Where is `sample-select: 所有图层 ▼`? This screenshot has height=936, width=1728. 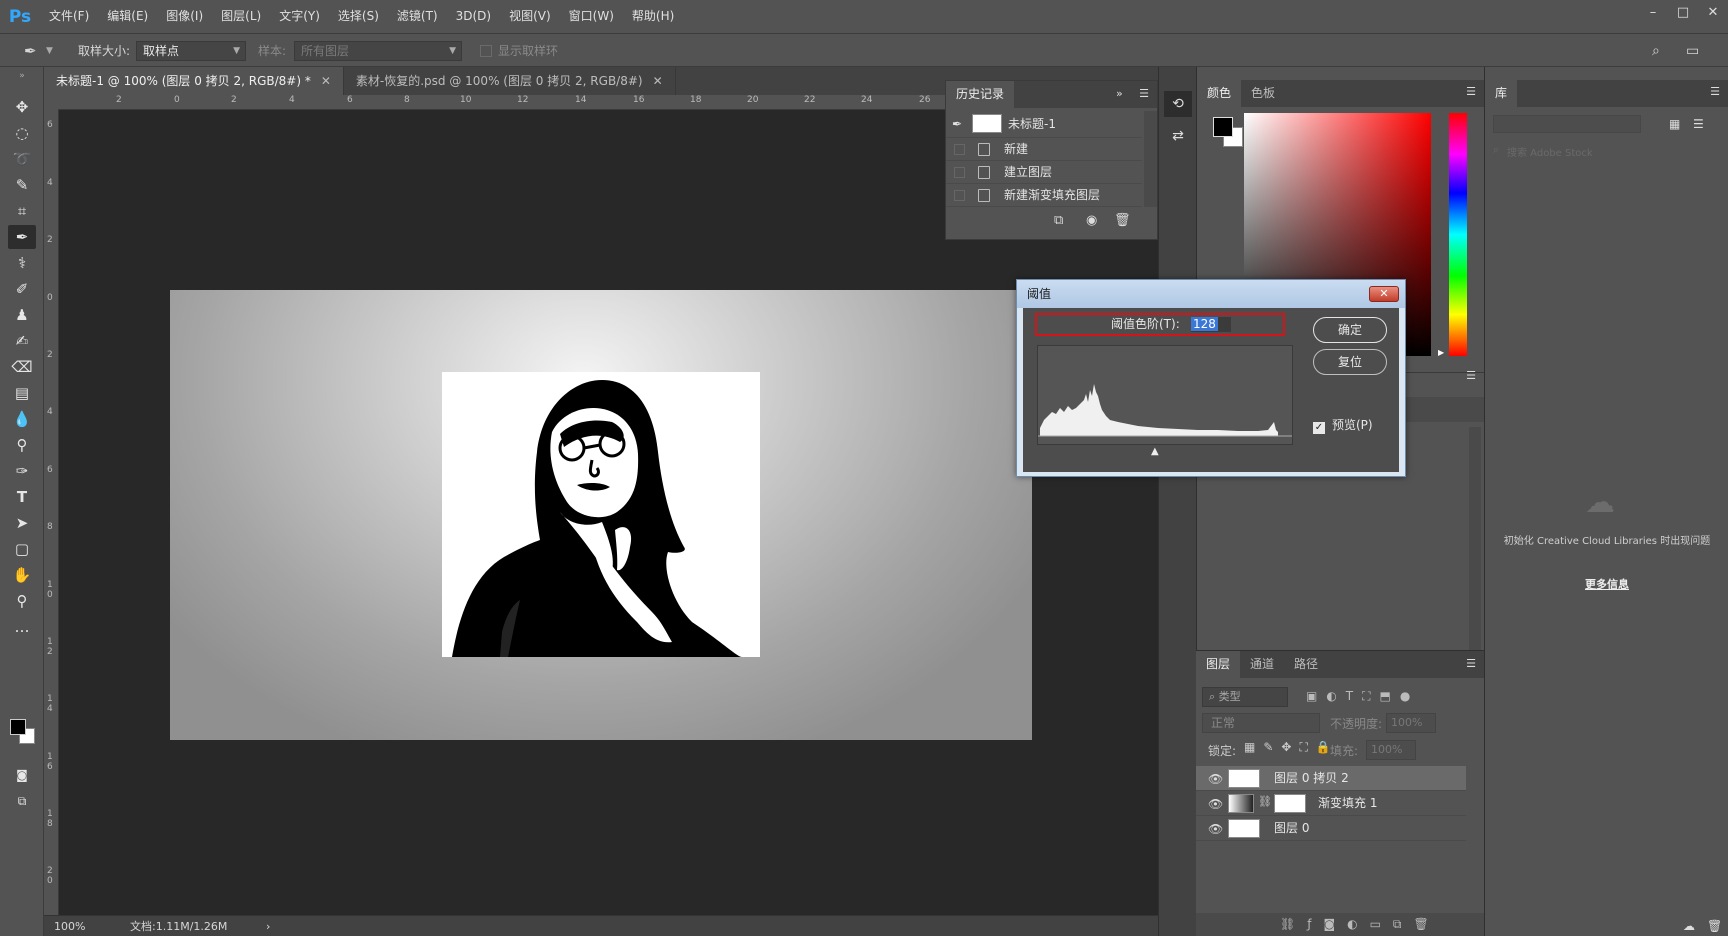 sample-select: 所有图层 ▼ is located at coordinates (378, 51).